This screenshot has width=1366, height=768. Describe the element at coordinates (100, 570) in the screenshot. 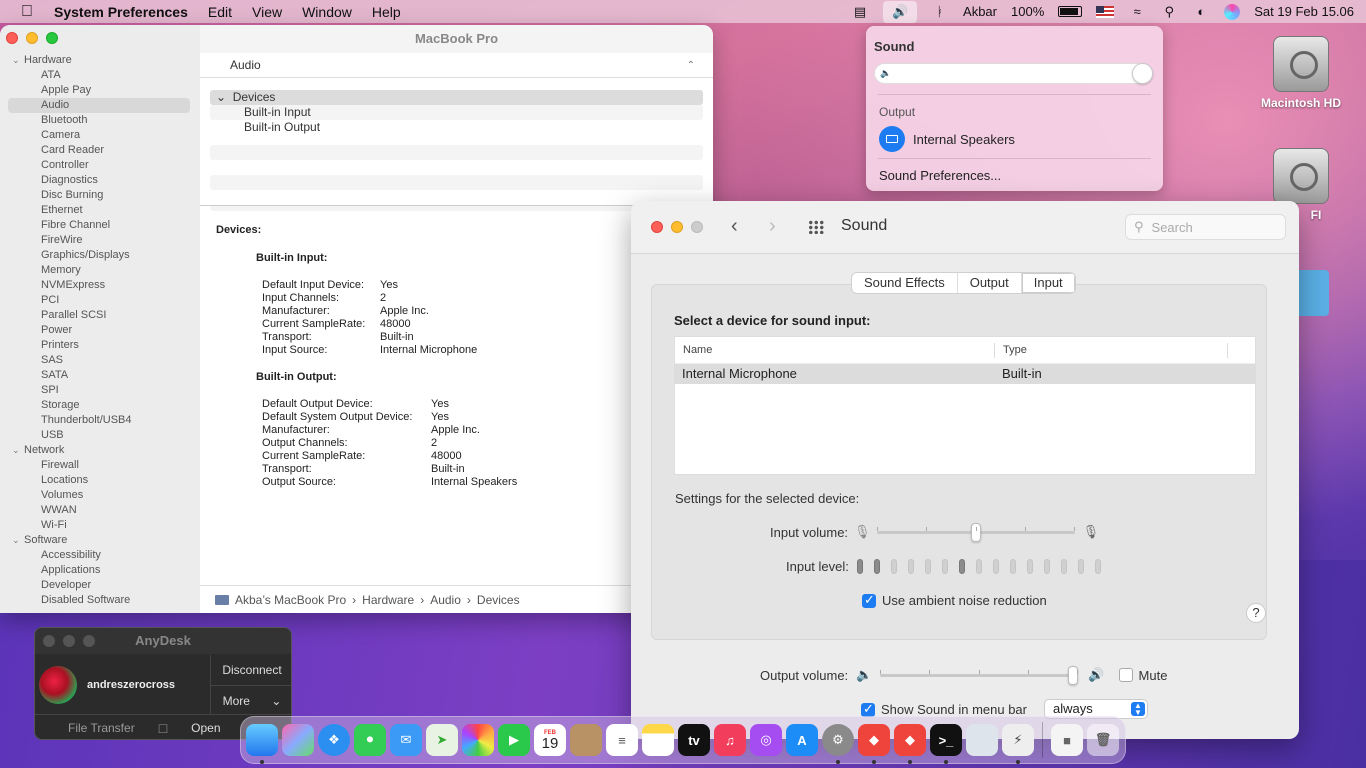

I see `sidebar-item: Applications` at that location.